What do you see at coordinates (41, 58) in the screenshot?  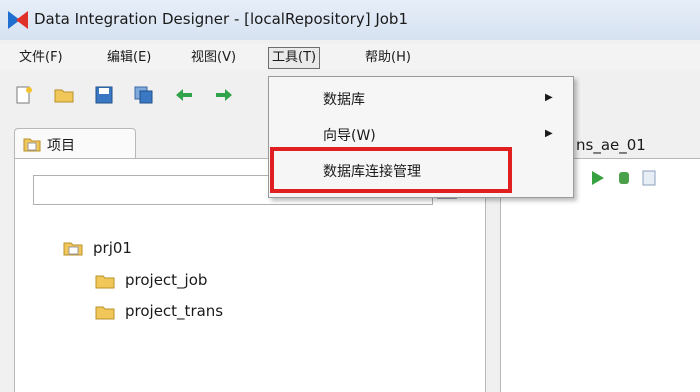 I see `menu-file: 文件(F)` at bounding box center [41, 58].